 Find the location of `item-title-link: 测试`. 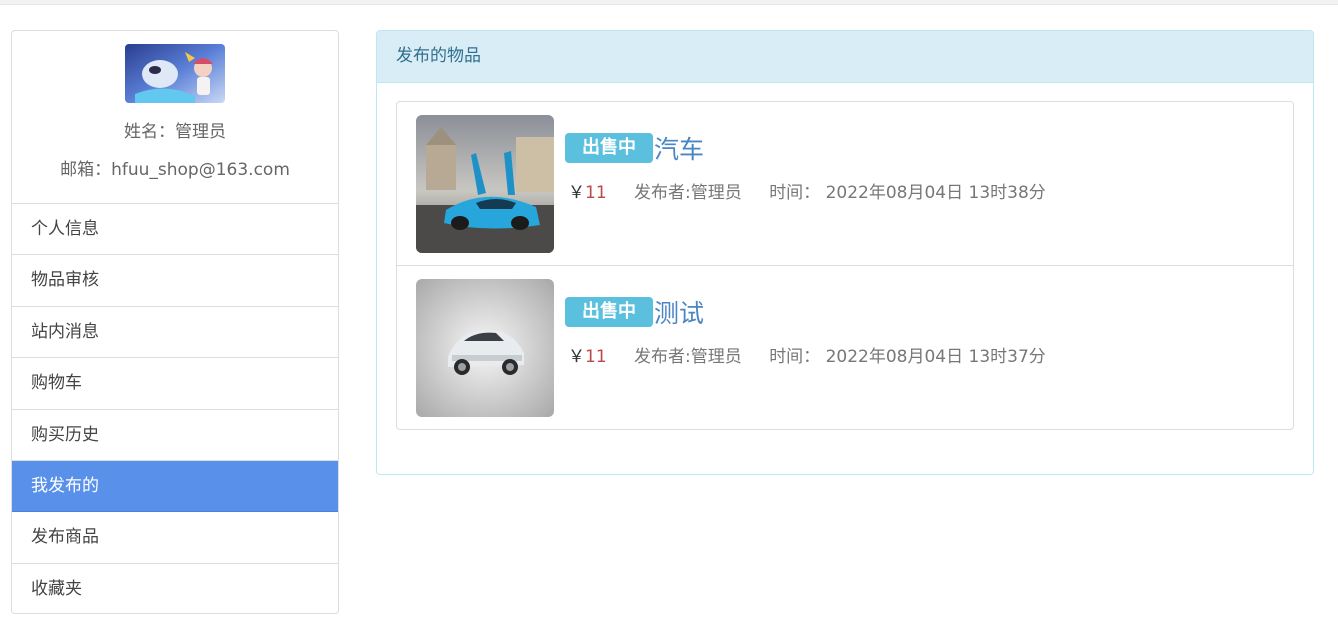

item-title-link: 测试 is located at coordinates (679, 312).